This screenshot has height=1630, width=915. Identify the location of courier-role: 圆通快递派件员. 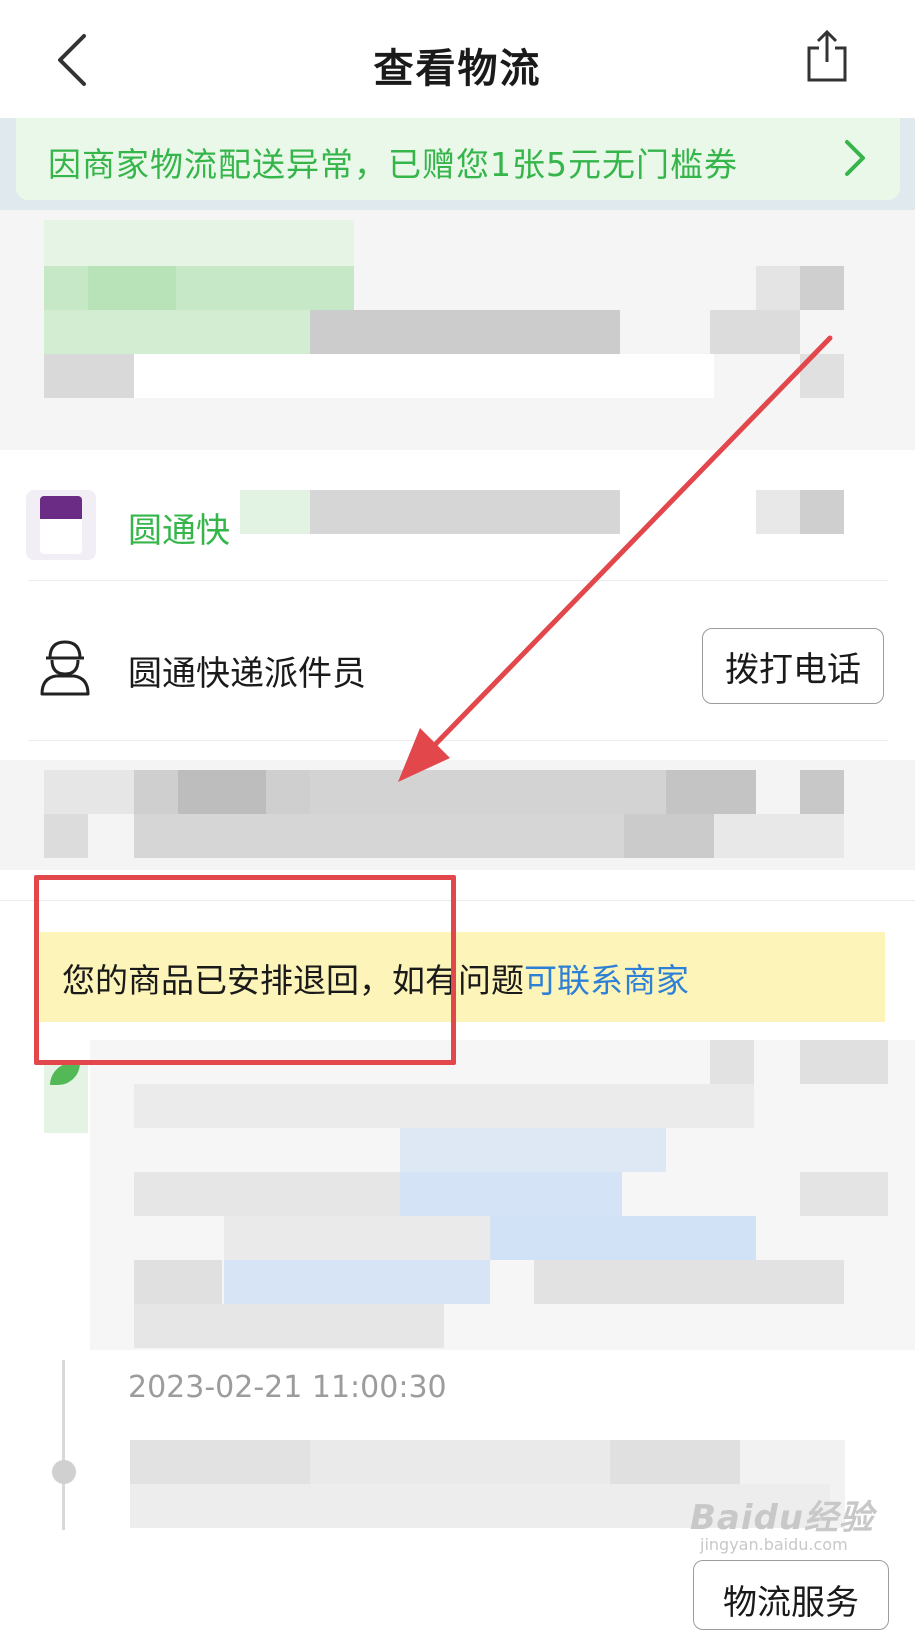
(247, 674).